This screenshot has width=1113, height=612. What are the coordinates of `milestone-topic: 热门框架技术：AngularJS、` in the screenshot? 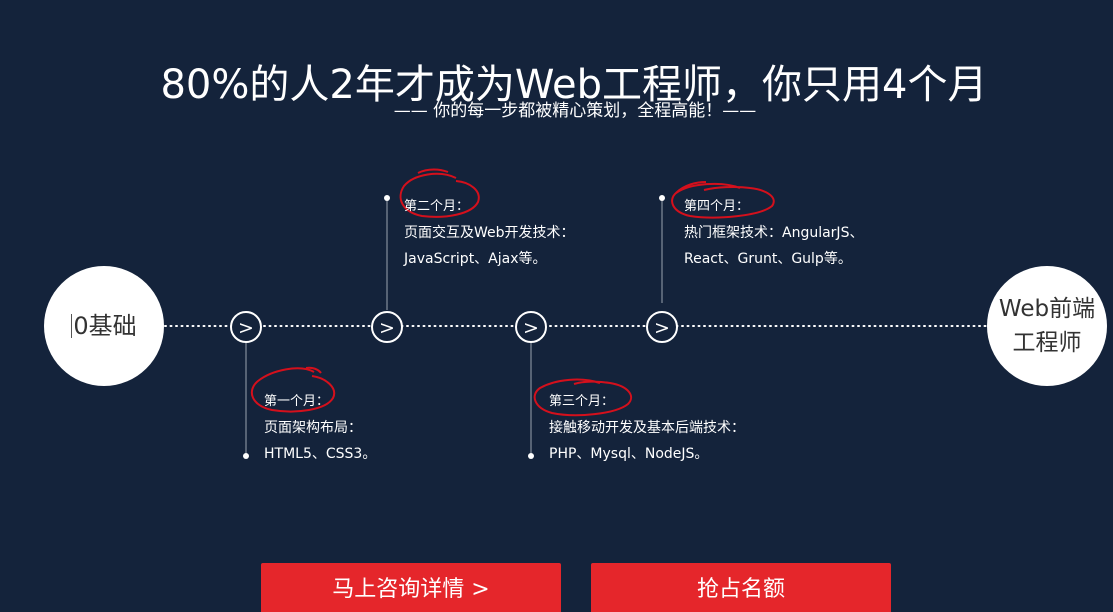 It's located at (774, 233).